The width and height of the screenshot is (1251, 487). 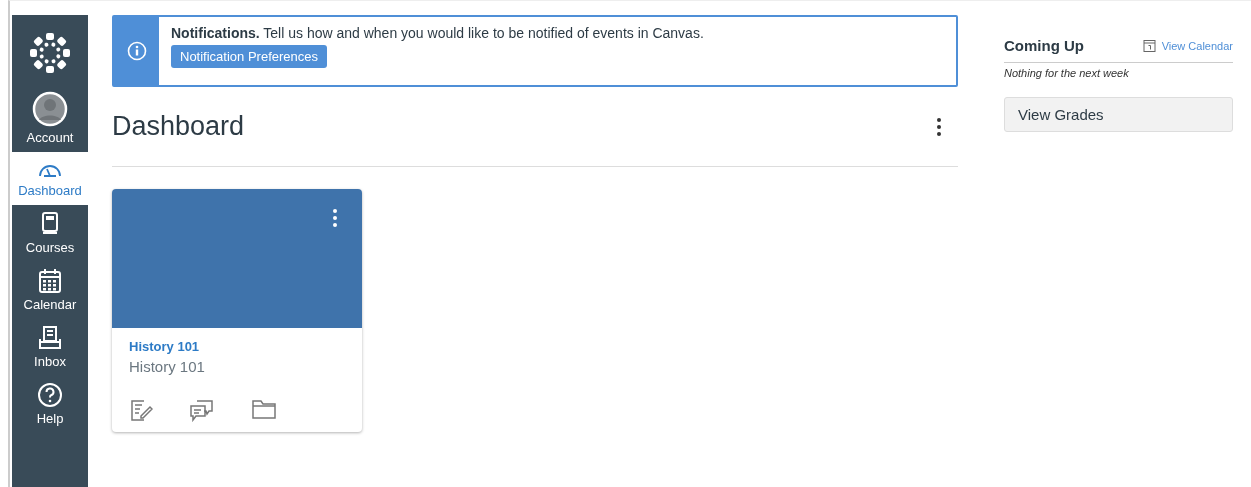 I want to click on folder-icon, so click(x=264, y=409).